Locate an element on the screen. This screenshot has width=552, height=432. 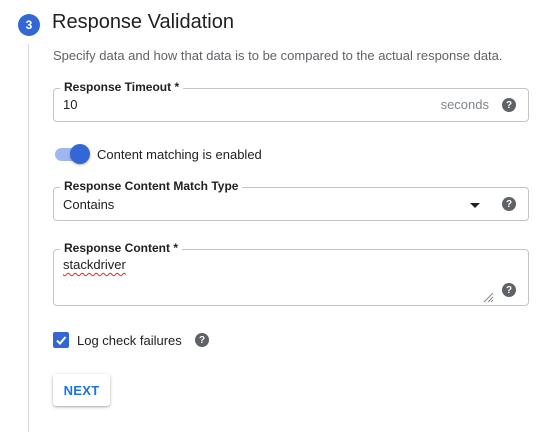
section-title: Response Validation is located at coordinates (143, 22).